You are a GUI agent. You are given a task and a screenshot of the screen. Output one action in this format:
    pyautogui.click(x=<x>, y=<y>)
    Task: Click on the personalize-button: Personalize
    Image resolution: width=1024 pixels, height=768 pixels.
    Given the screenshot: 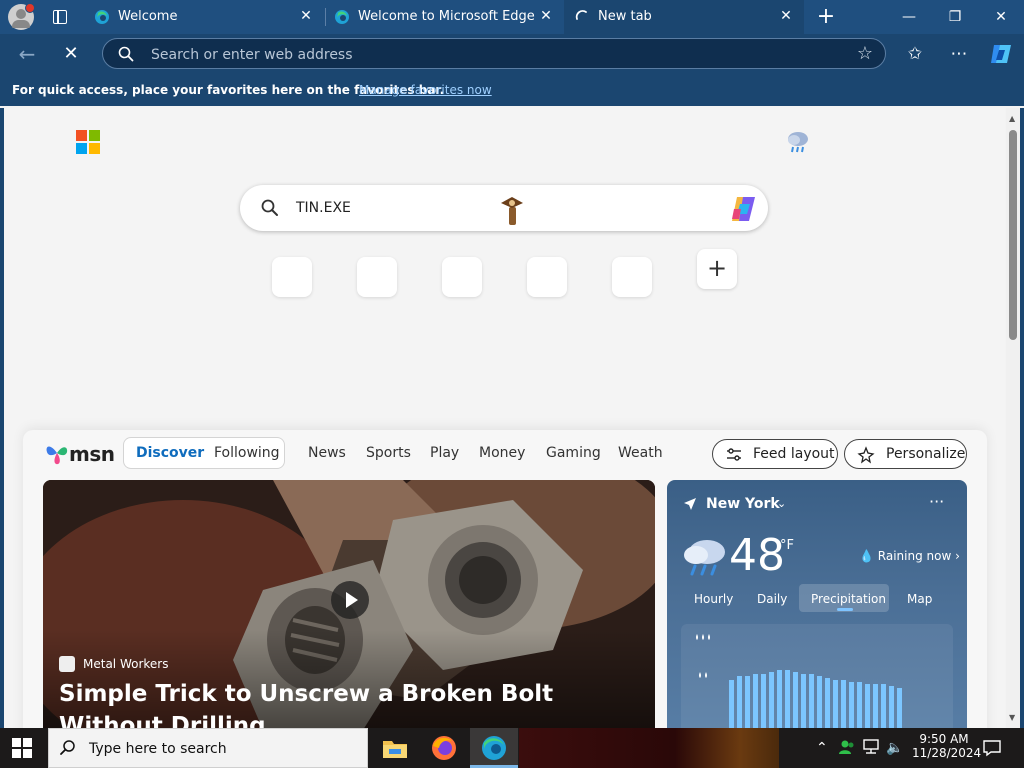 What is the action you would take?
    pyautogui.click(x=905, y=454)
    